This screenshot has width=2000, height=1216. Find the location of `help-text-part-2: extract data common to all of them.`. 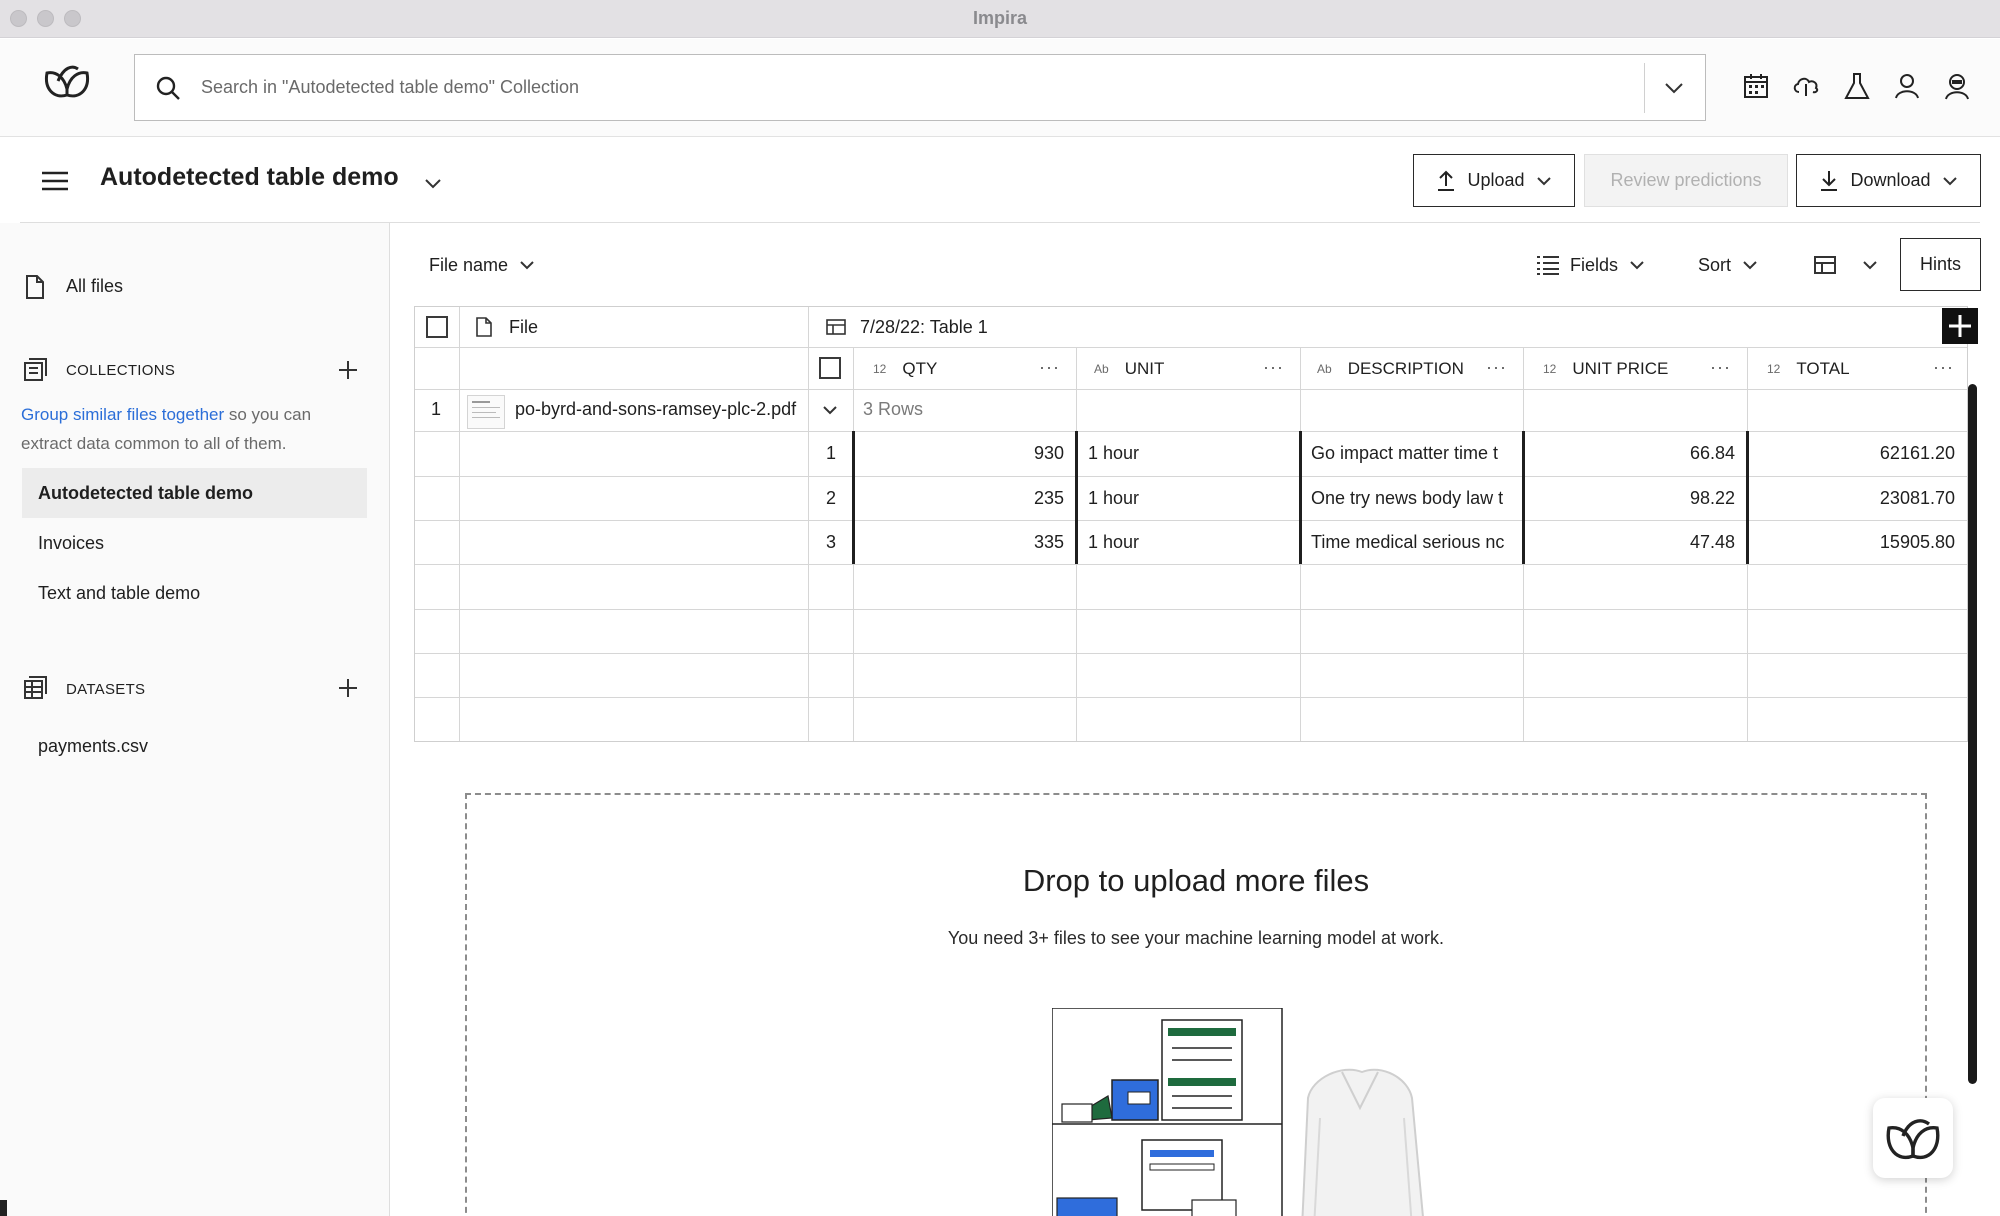

help-text-part-2: extract data common to all of them. is located at coordinates (154, 443).